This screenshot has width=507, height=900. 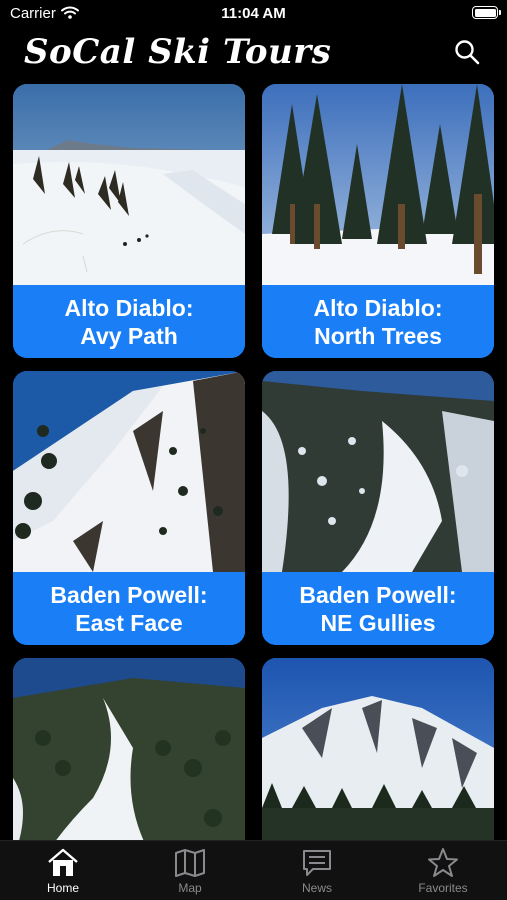 I want to click on tab-label: Map, so click(x=190, y=888).